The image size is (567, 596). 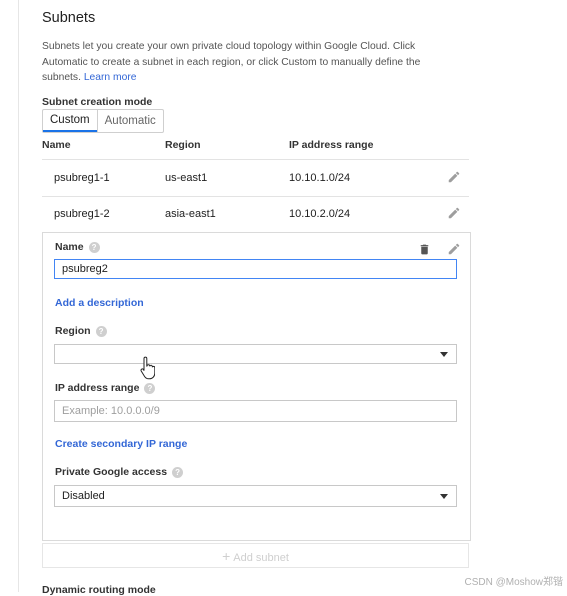 I want to click on row-1-ip: 10.10.1.0/24, so click(x=320, y=178).